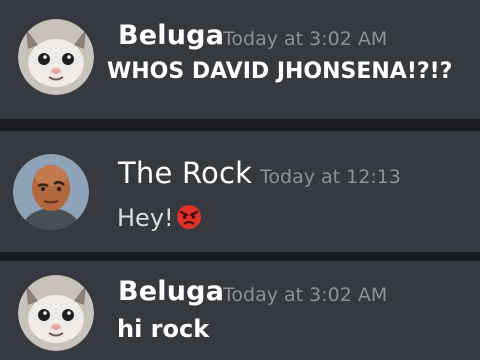 Image resolution: width=480 pixels, height=360 pixels. Describe the element at coordinates (280, 71) in the screenshot. I see `message-text: WHOS DAVID JHONSENA!?!?` at that location.